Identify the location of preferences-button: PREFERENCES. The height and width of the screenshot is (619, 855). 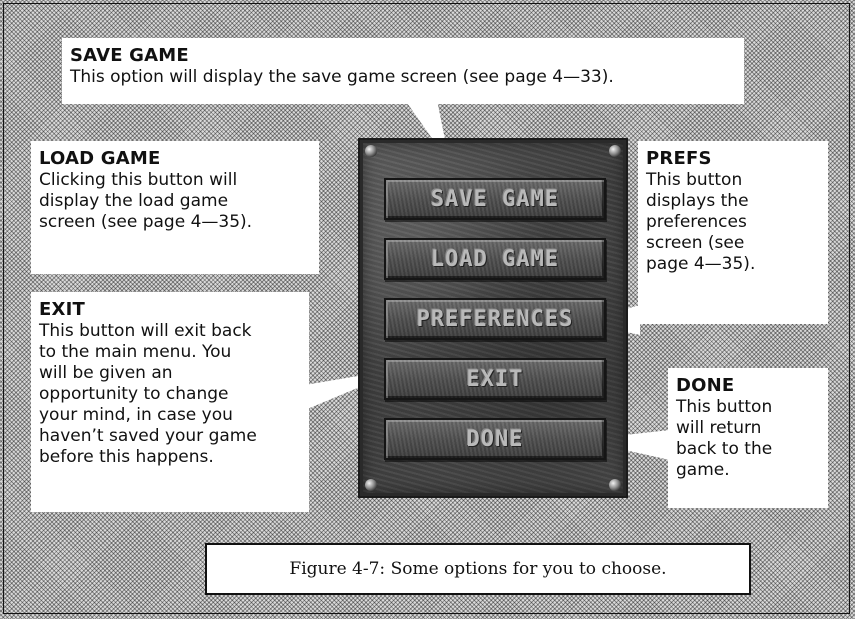
(495, 319).